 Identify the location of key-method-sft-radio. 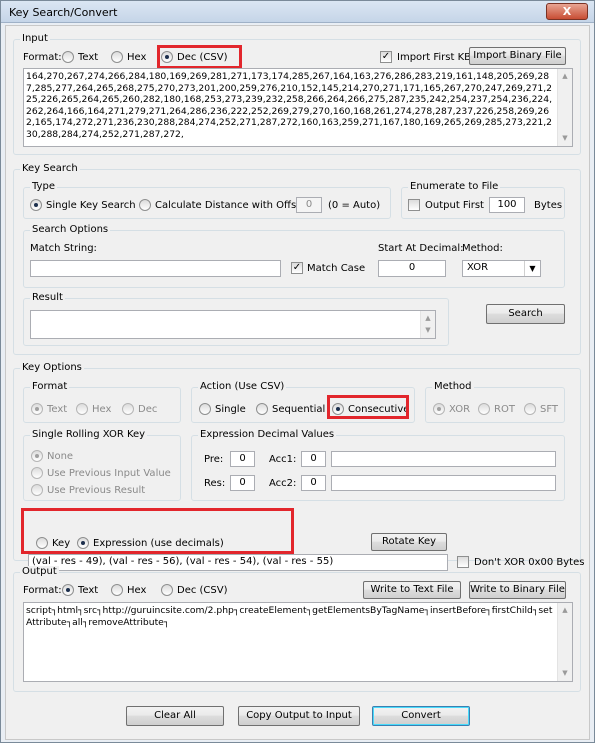
(530, 409).